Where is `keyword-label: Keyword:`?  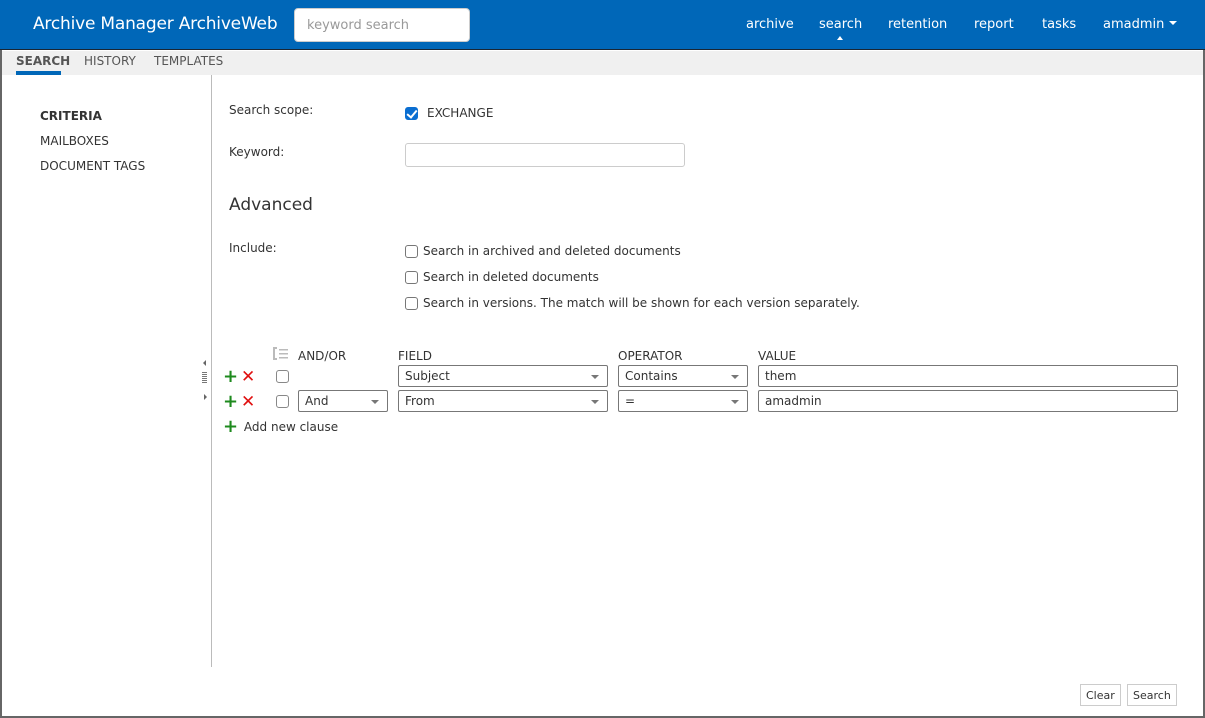
keyword-label: Keyword: is located at coordinates (257, 152).